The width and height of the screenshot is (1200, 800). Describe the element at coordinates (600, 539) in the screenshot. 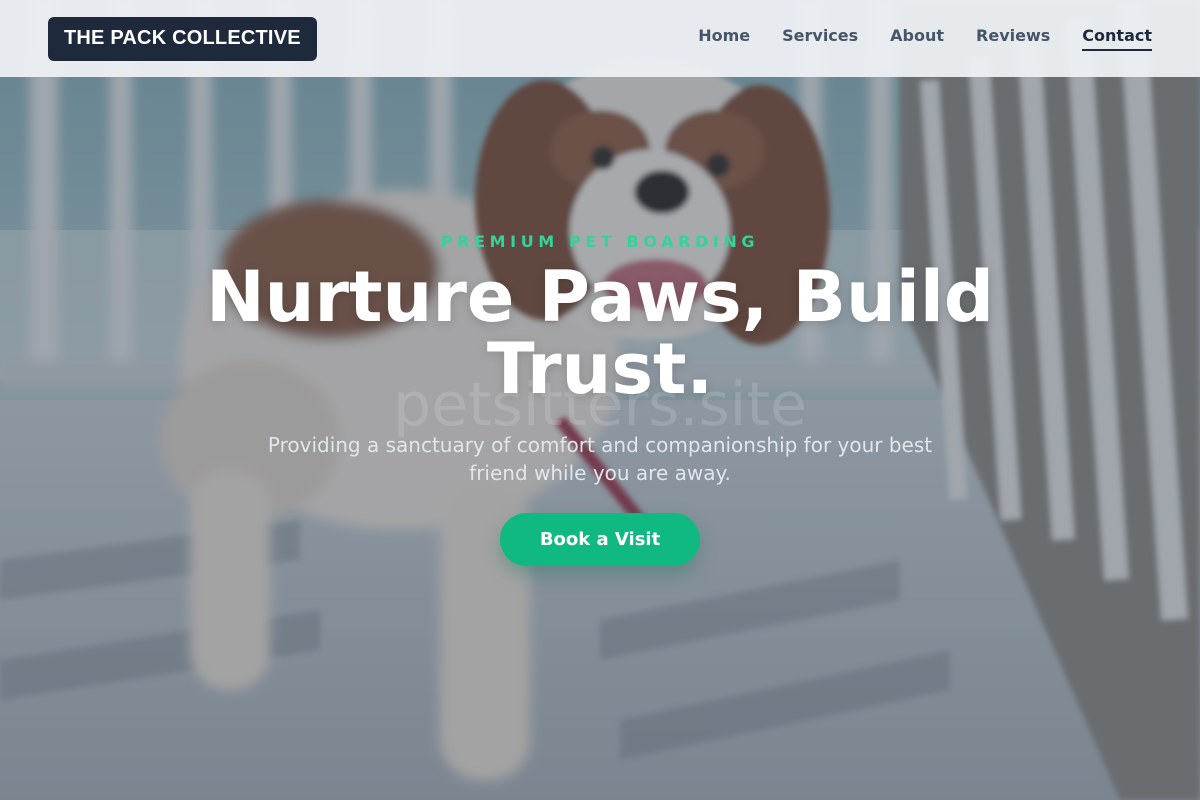

I see `book-visit-button: Book a Visit` at that location.